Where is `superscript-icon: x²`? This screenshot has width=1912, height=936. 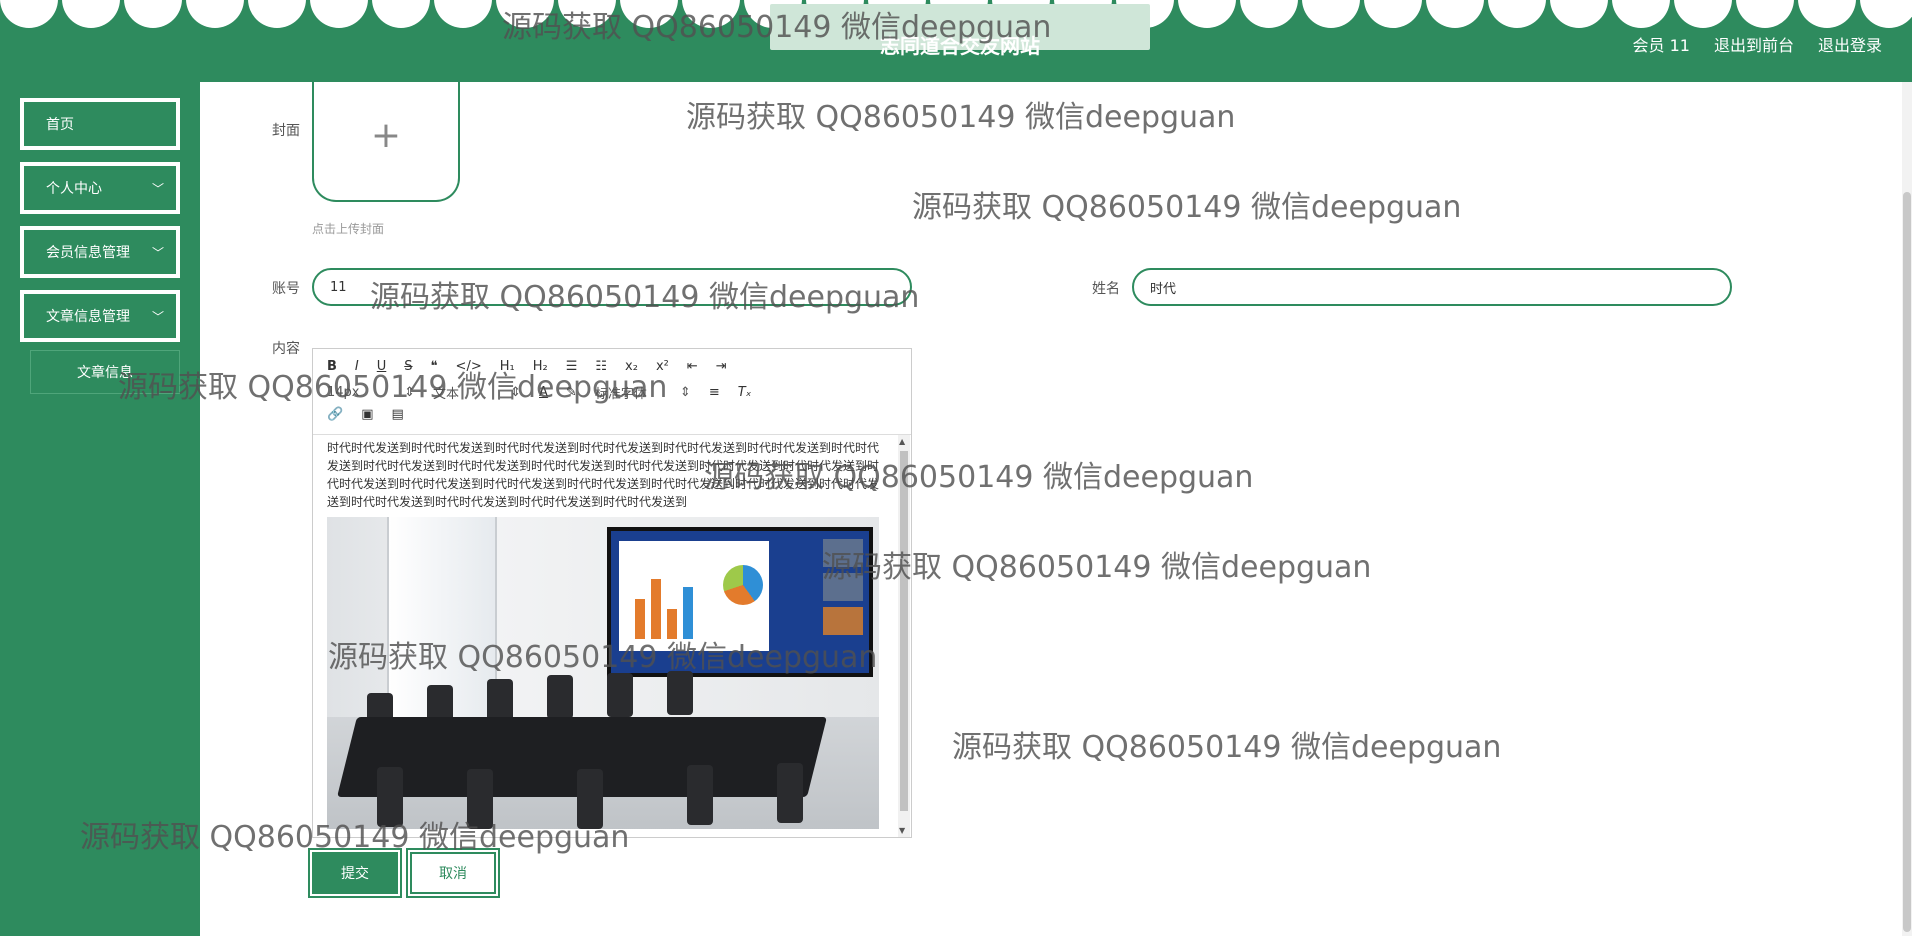 superscript-icon: x² is located at coordinates (662, 366).